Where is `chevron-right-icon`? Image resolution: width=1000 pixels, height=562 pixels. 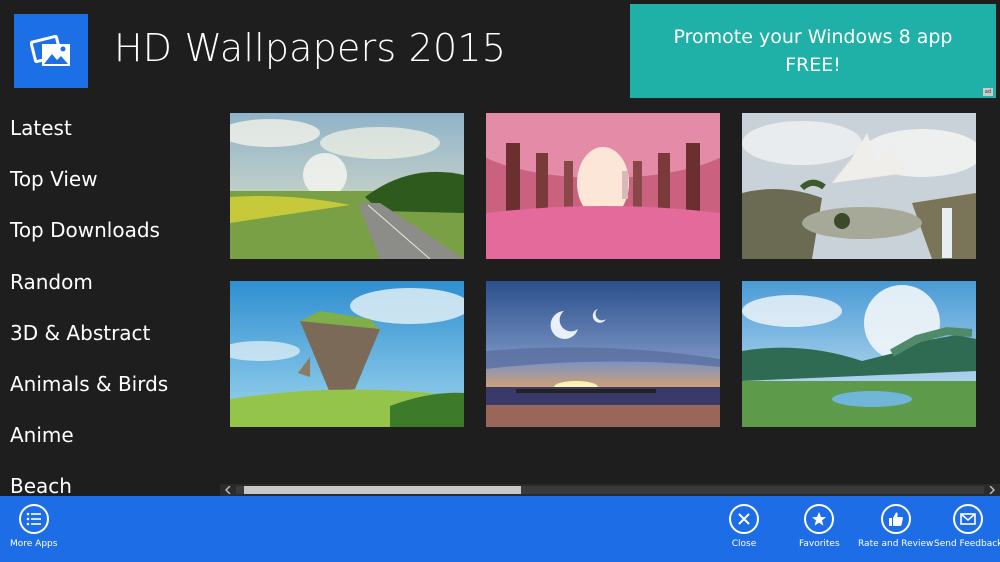
chevron-right-icon is located at coordinates (992, 490).